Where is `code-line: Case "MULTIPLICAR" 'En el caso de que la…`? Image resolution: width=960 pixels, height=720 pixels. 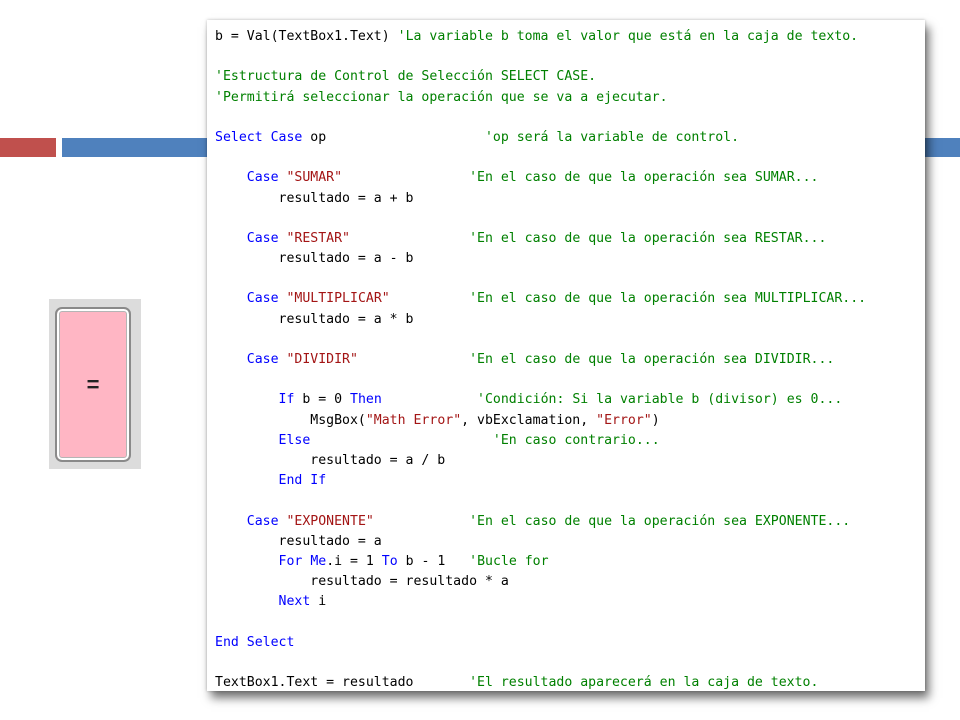 code-line: Case "MULTIPLICAR" 'En el caso de que la… is located at coordinates (540, 299).